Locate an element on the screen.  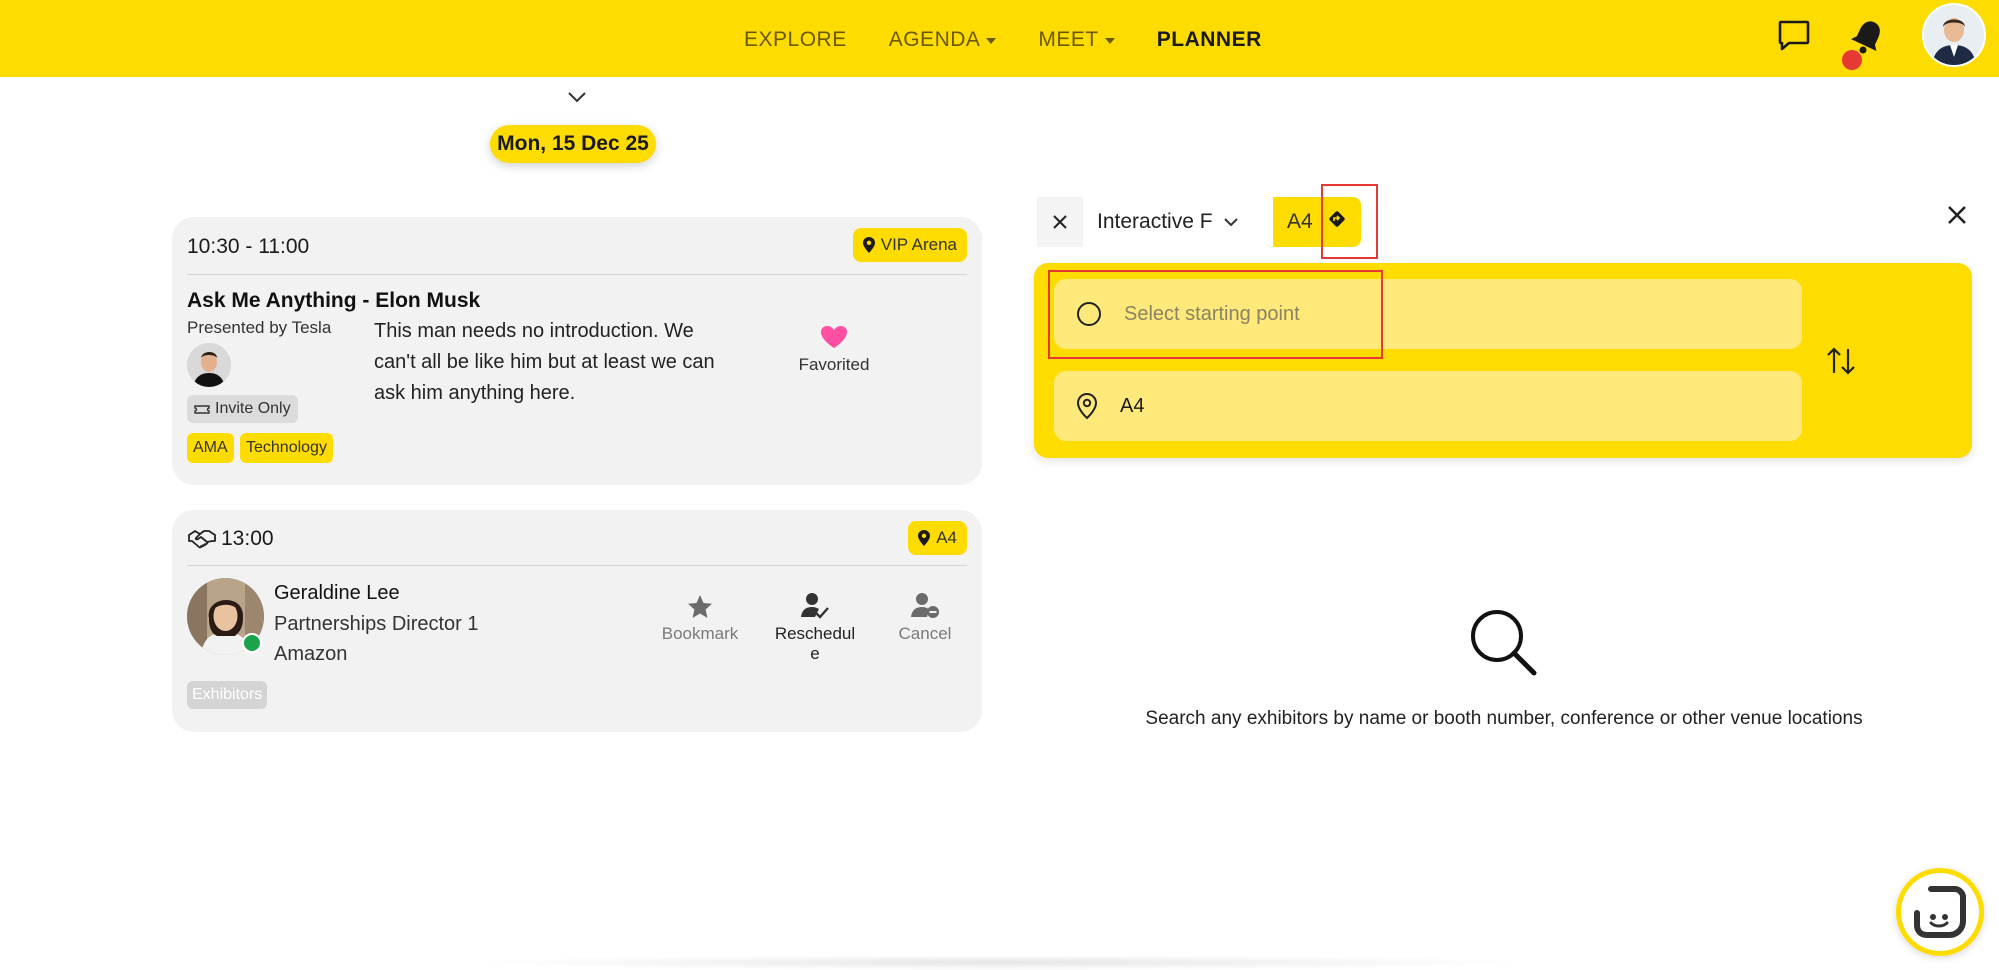
meeting-time: 13:00 is located at coordinates (247, 538).